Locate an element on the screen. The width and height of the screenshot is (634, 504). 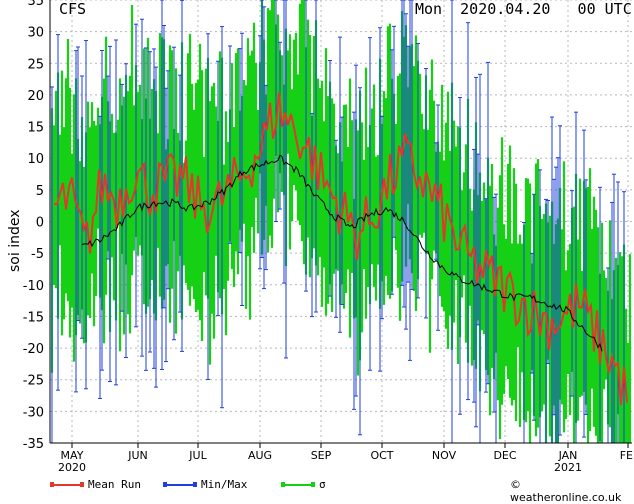
y-tick-label: 35 is located at coordinates (35, 4).